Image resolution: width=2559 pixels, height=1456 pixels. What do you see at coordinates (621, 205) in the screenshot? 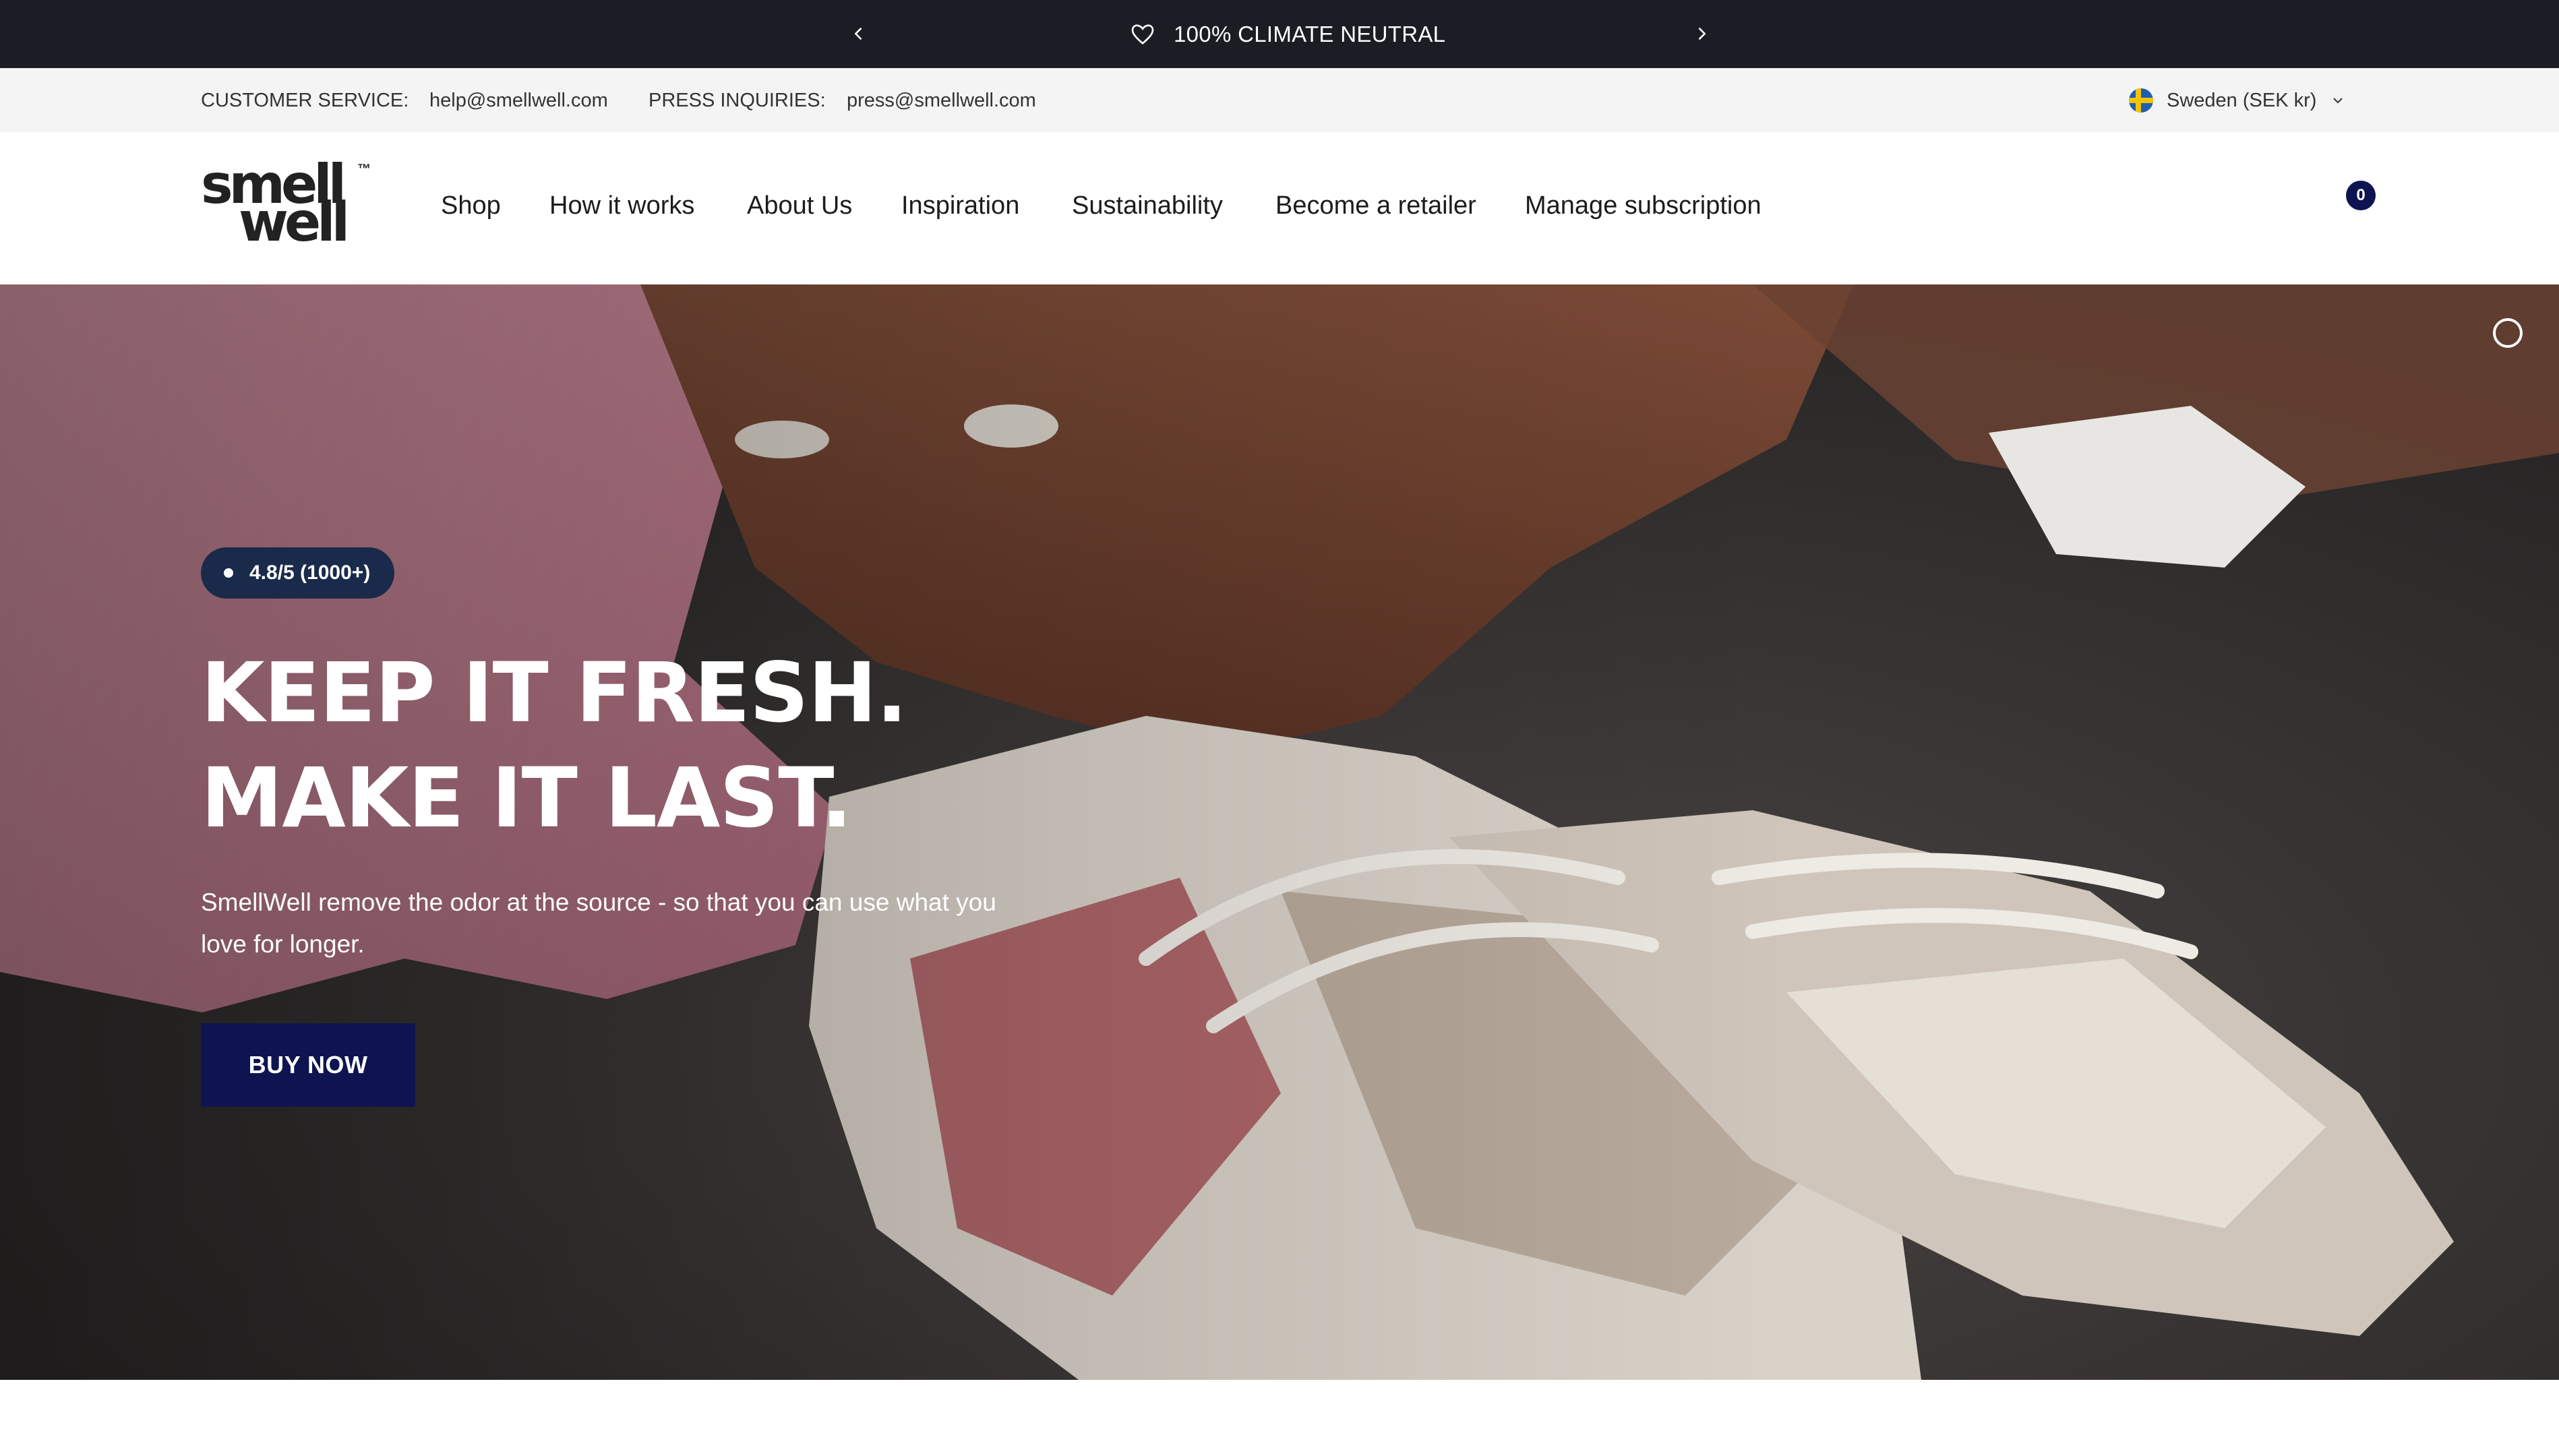
I see `nav-item-how-it-works: How it works` at bounding box center [621, 205].